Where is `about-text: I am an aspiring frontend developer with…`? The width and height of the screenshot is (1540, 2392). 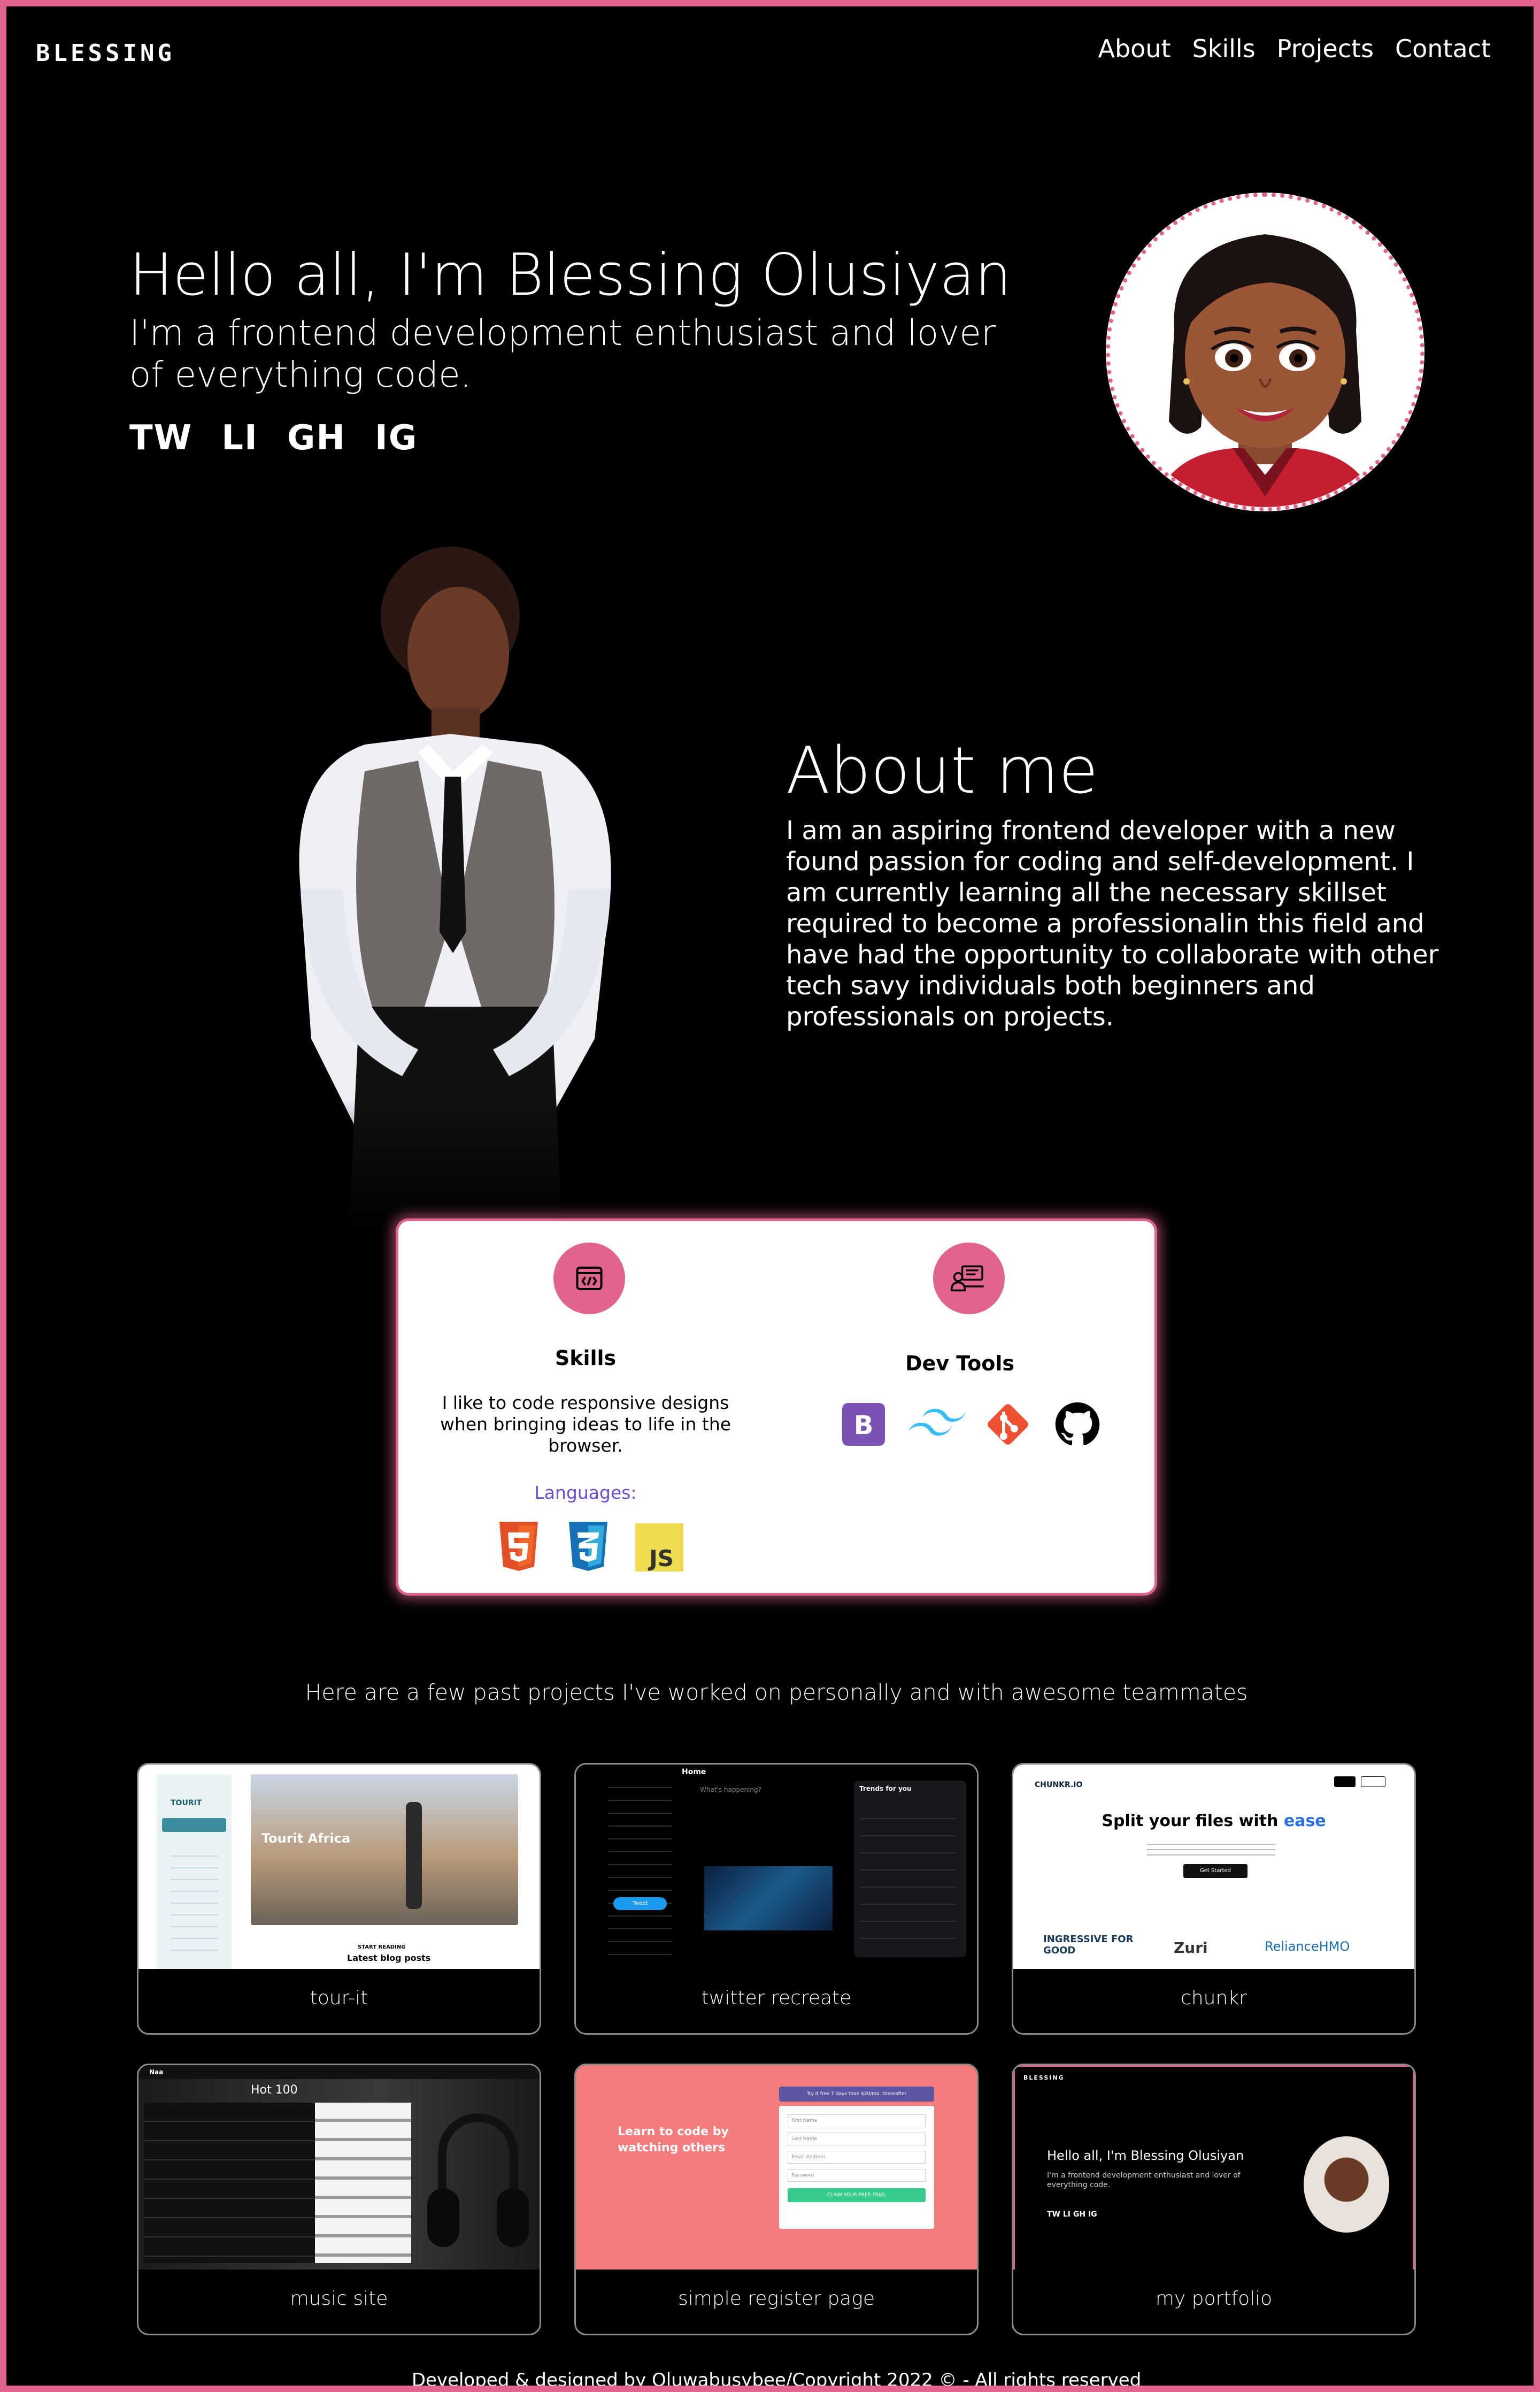
about-text: I am an aspiring frontend developer with… is located at coordinates (1112, 924).